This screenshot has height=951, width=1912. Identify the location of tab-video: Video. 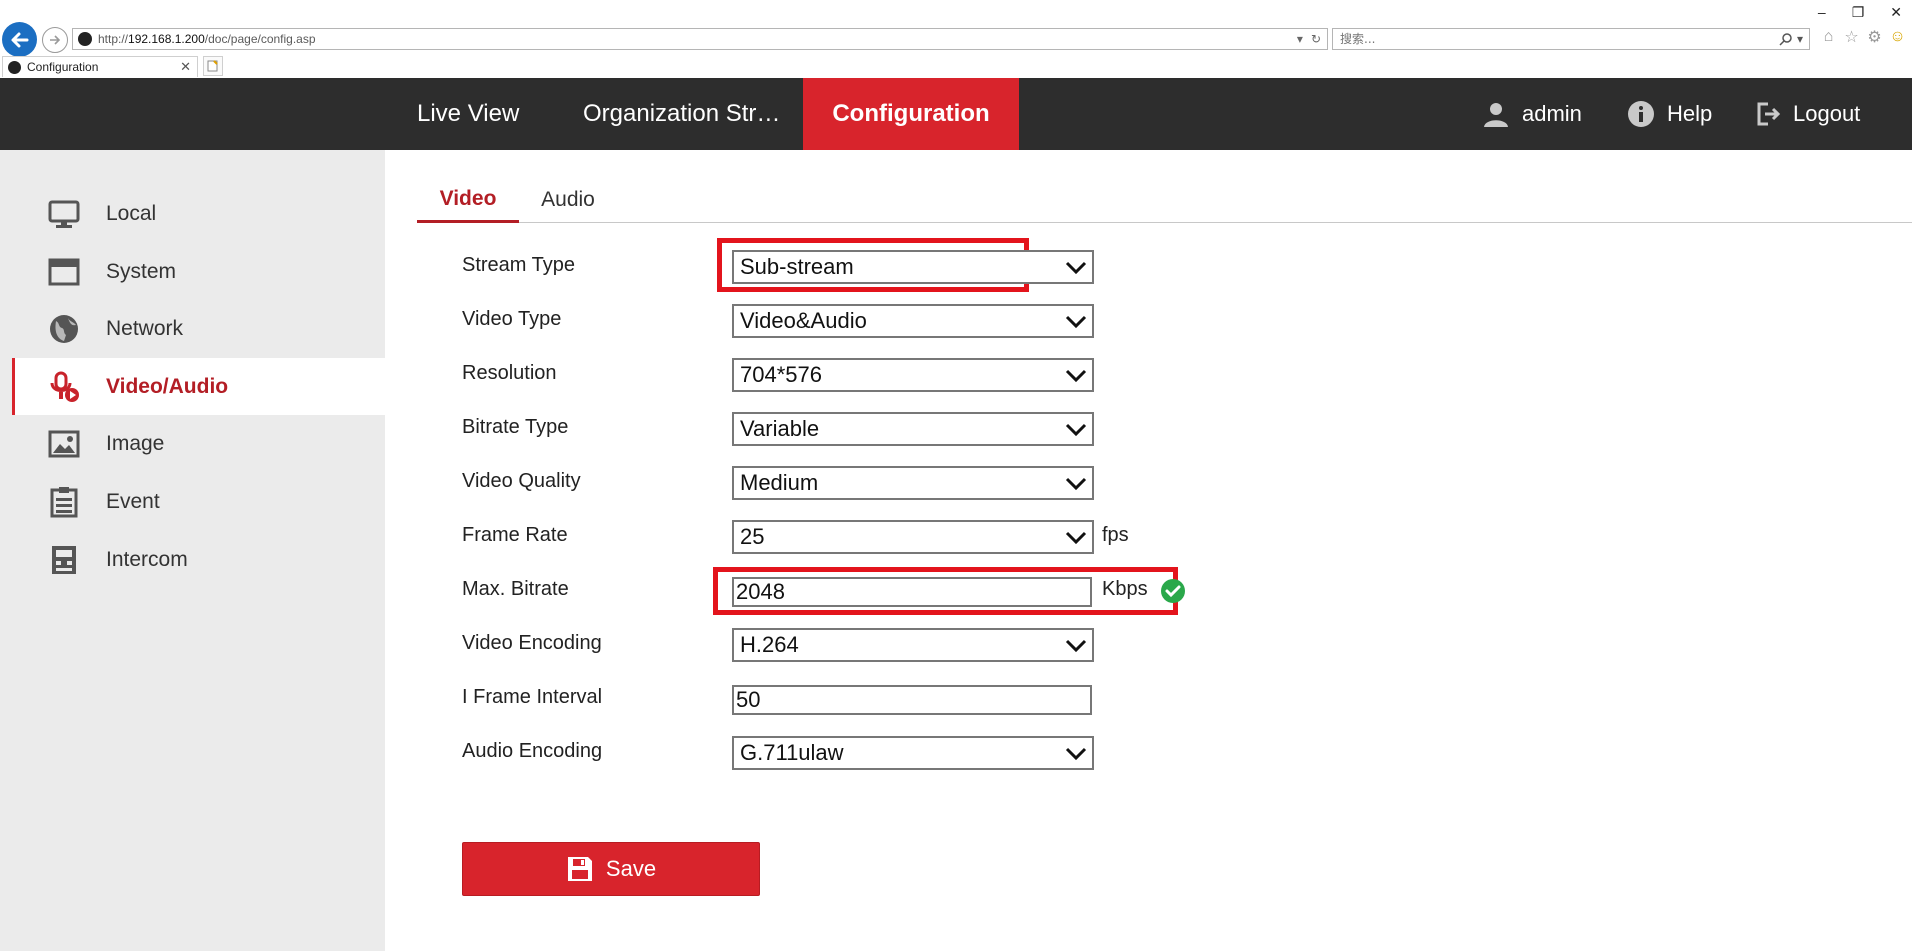
(468, 200).